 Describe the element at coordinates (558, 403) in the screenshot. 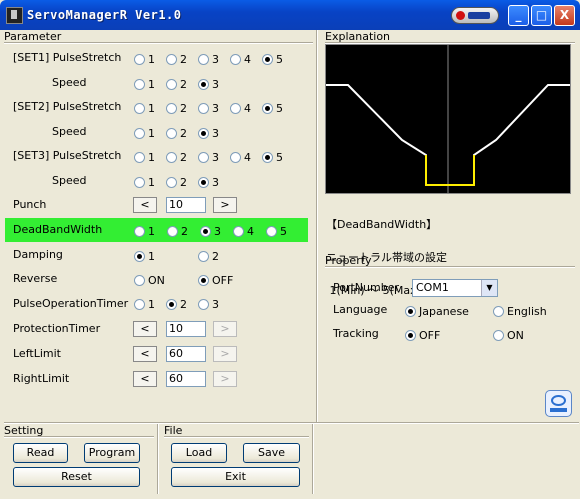

I see `robot-head-icon` at that location.